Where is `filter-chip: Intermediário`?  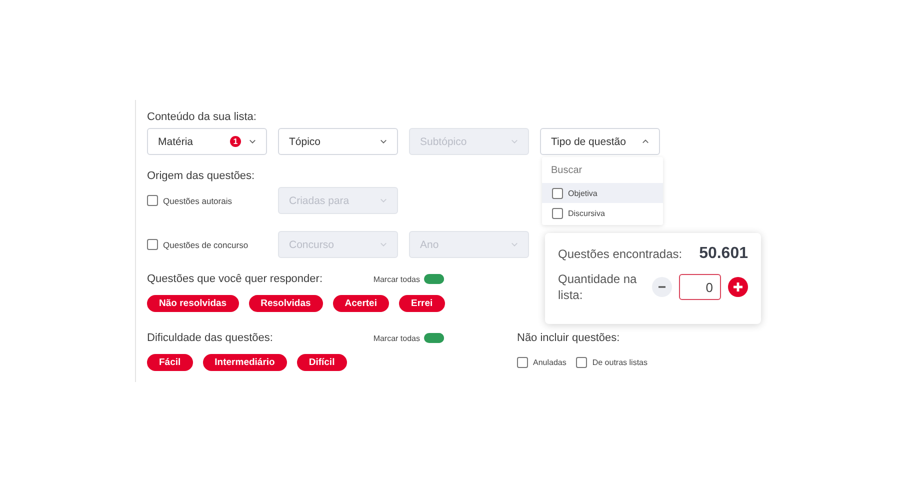 filter-chip: Intermediário is located at coordinates (244, 362).